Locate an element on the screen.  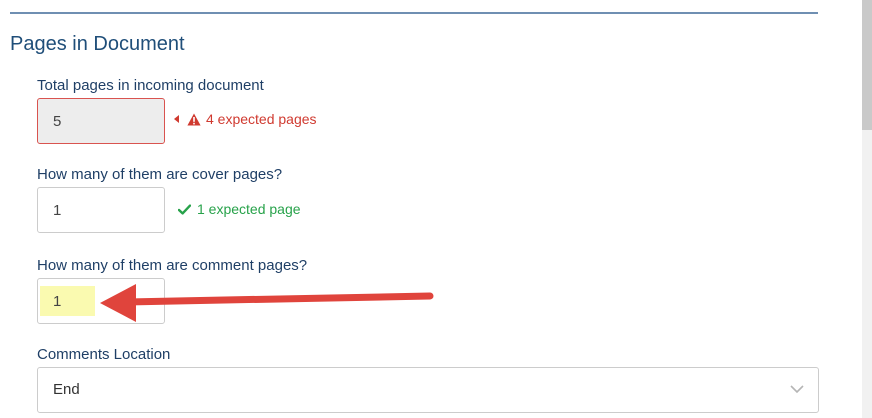
total-pages-label: Total pages in incoming document is located at coordinates (150, 85).